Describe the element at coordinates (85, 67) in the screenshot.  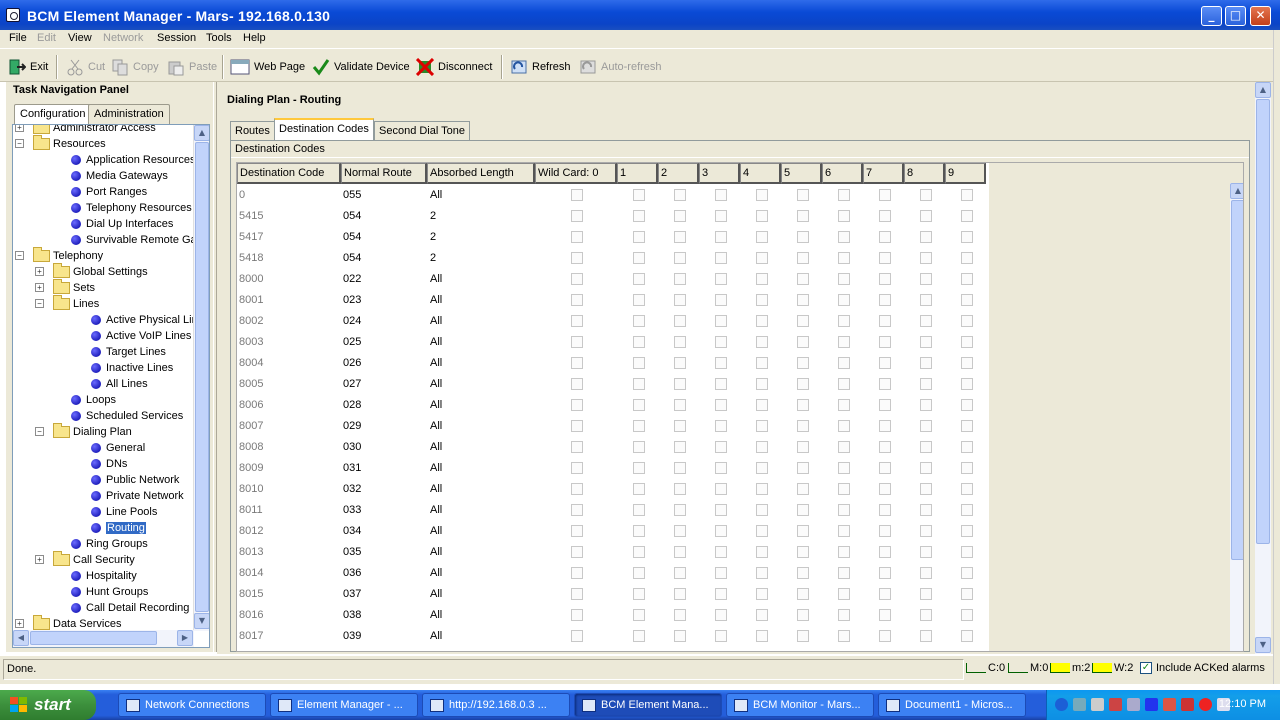
I see `cut-button: Cut` at that location.